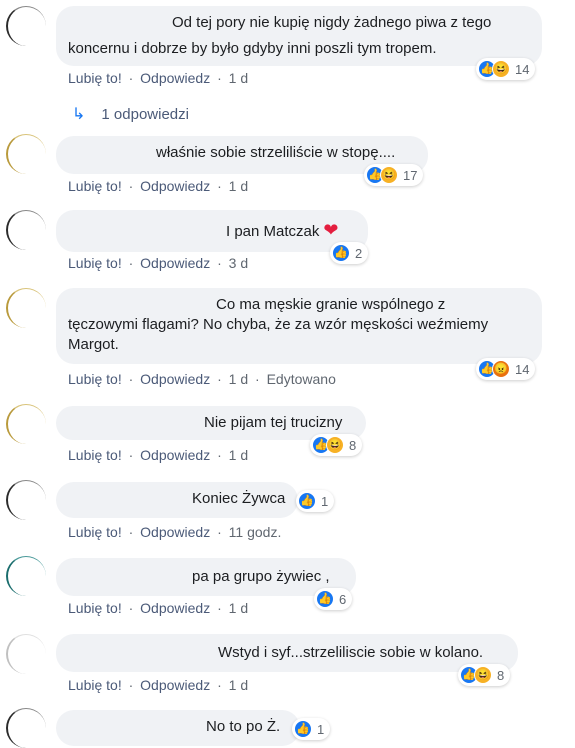 This screenshot has height=748, width=575. I want to click on comment-text: No to po Ż., so click(243, 726).